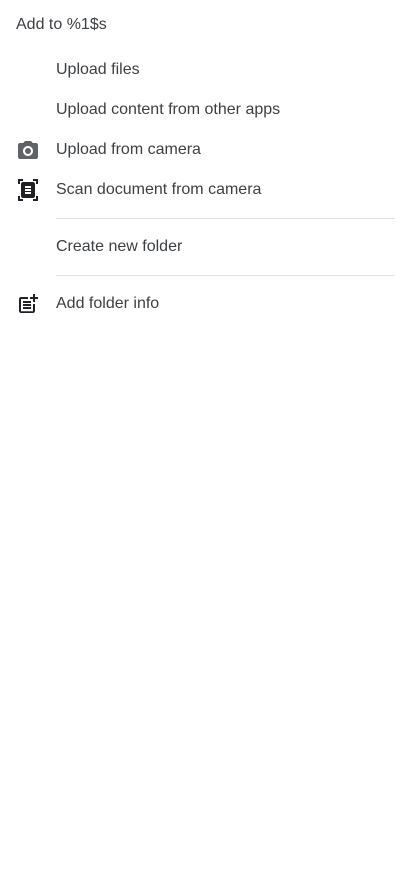  Describe the element at coordinates (205, 304) in the screenshot. I see `add-folder-info-item: Add folder info` at that location.